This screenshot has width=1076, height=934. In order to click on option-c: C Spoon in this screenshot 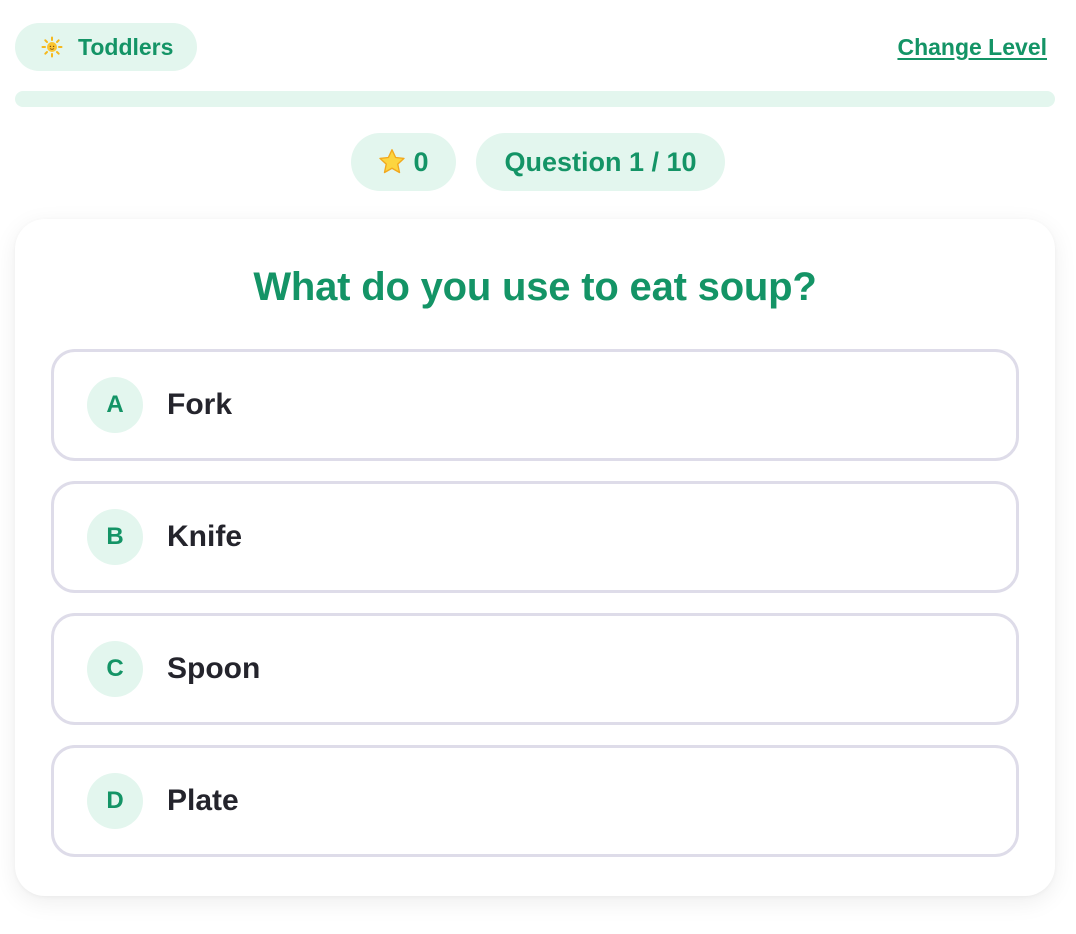, I will do `click(535, 669)`.